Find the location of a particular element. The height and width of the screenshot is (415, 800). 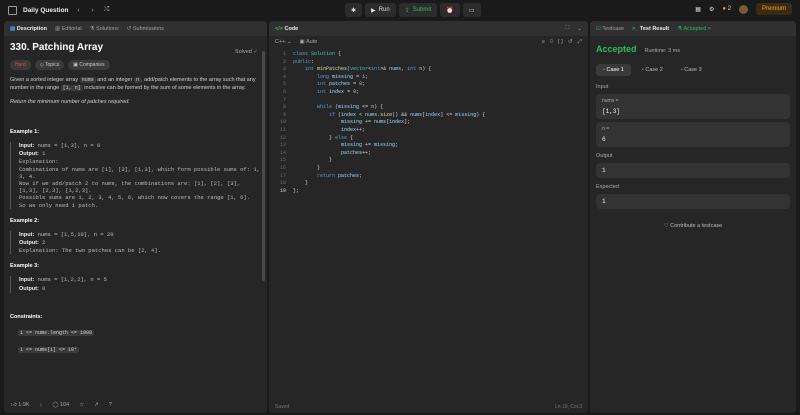

tab-solutions: ⚗ Solutions is located at coordinates (104, 29).